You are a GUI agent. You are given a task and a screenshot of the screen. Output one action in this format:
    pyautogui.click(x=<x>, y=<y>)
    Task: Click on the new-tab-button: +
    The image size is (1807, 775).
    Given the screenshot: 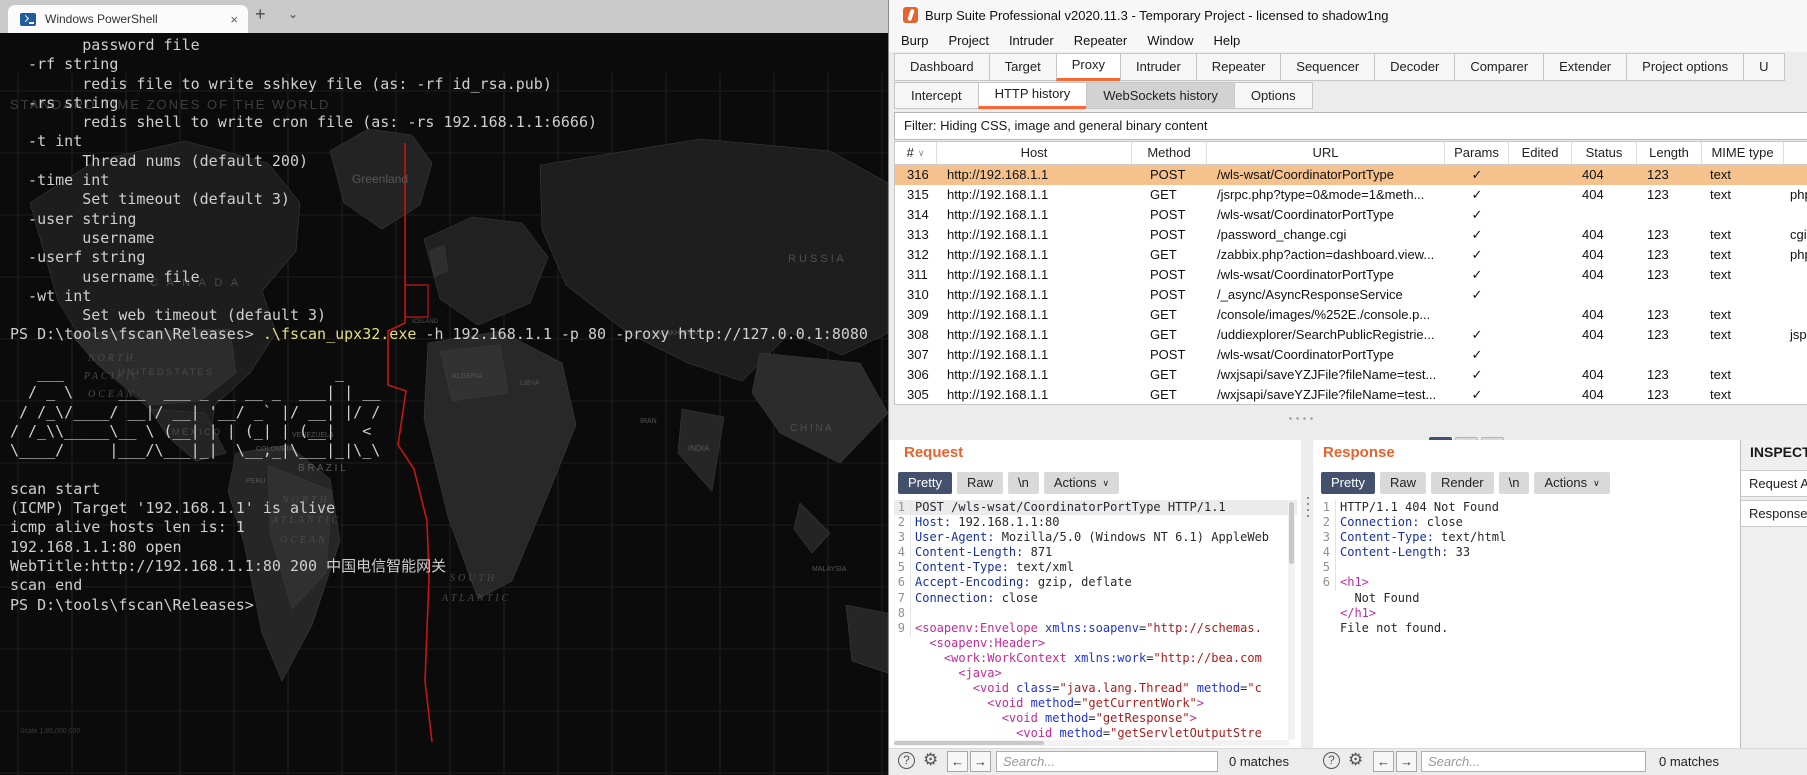 What is the action you would take?
    pyautogui.click(x=260, y=14)
    